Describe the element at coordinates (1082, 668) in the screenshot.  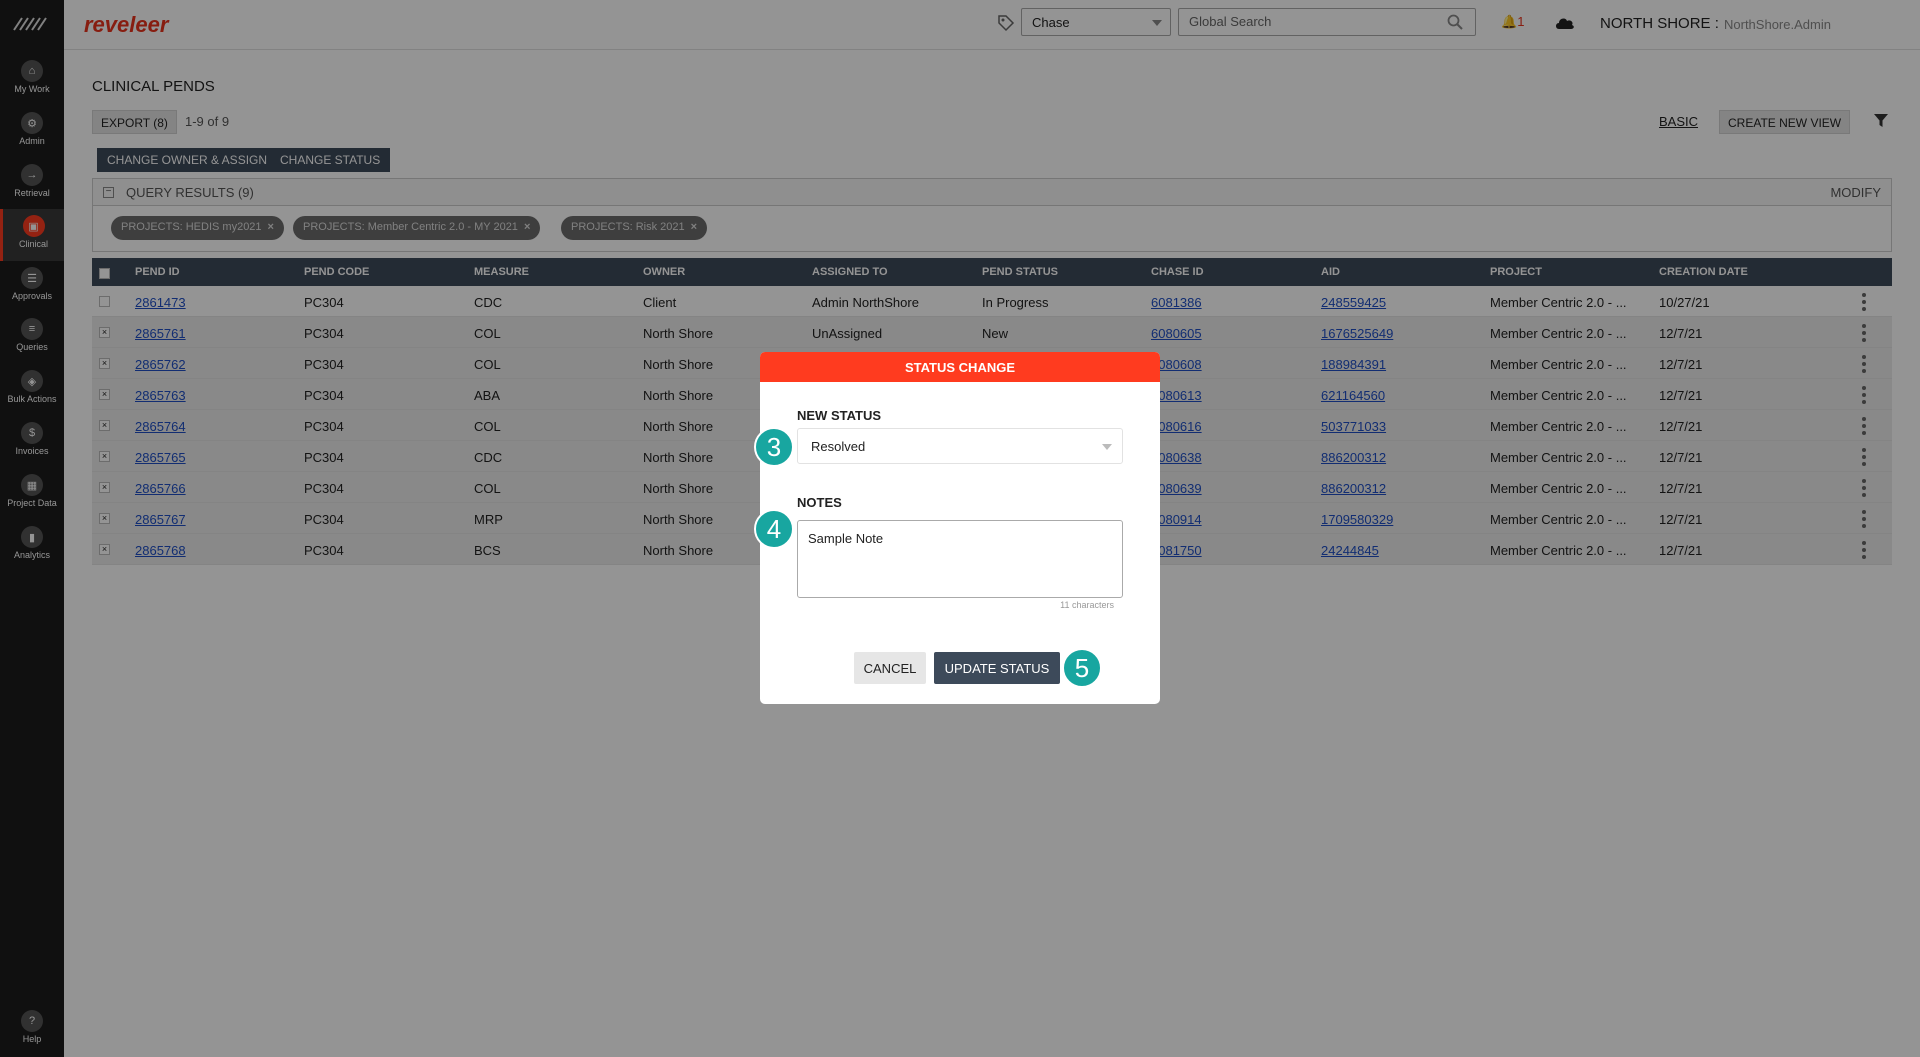
I see `step-badge-5: 5` at that location.